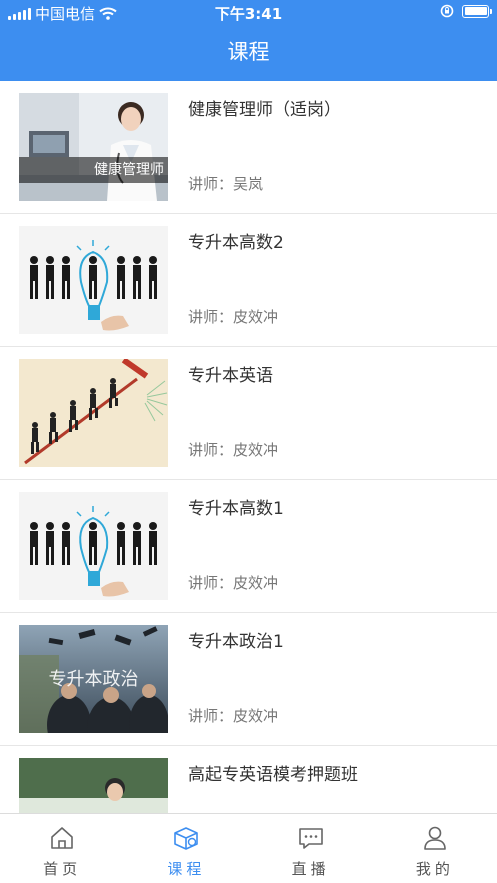 The width and height of the screenshot is (497, 883). What do you see at coordinates (273, 775) in the screenshot?
I see `course-title: 高起专英语模考押题班` at bounding box center [273, 775].